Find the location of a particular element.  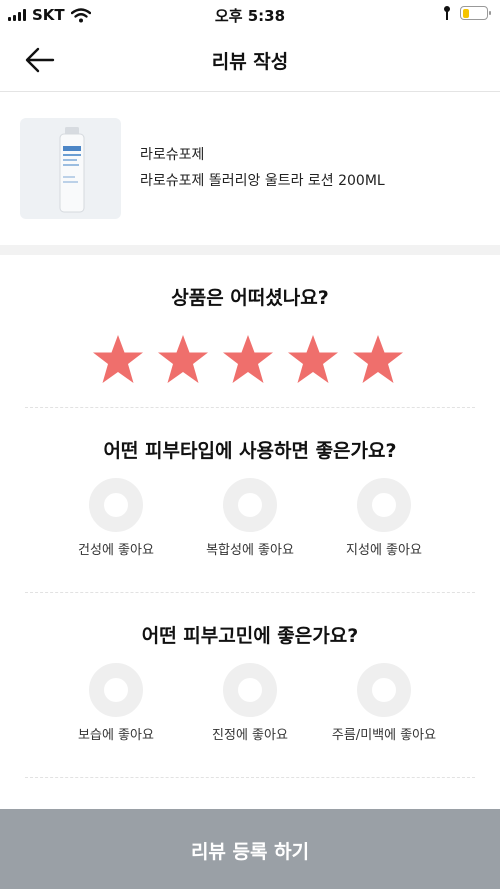

option-label: 주름/미백에 좋아요 is located at coordinates (384, 735).